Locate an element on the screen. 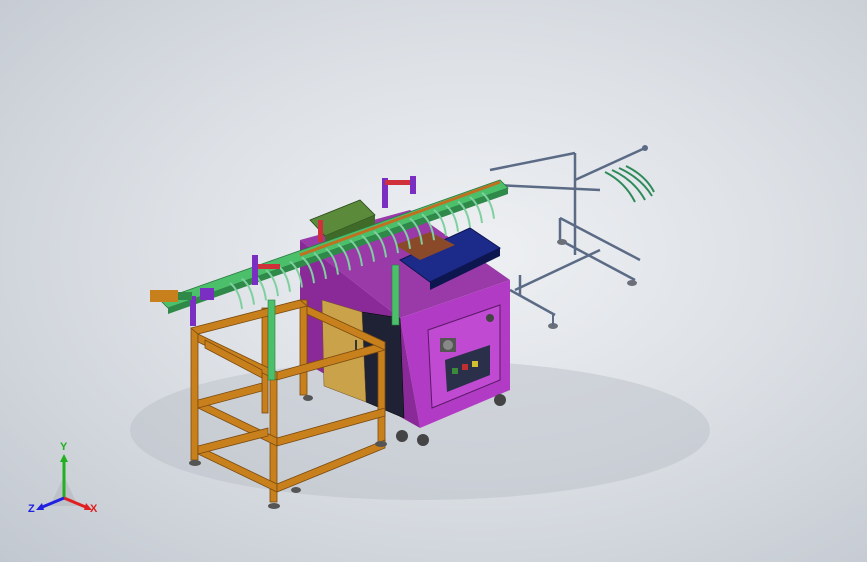 This screenshot has height=562, width=867. rack-side-beam is located at coordinates (600, 239).